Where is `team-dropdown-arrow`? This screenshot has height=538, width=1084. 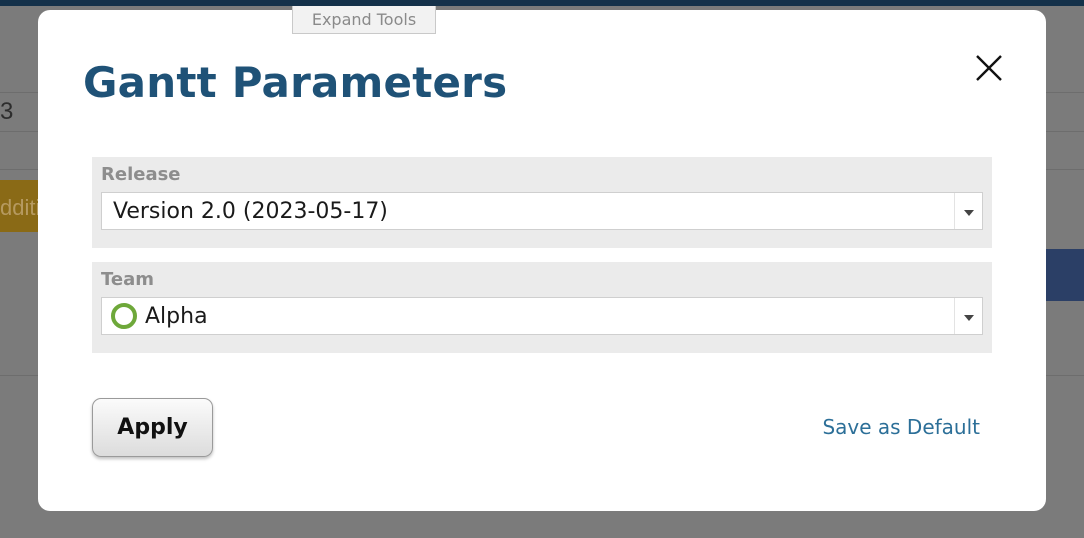
team-dropdown-arrow is located at coordinates (968, 316).